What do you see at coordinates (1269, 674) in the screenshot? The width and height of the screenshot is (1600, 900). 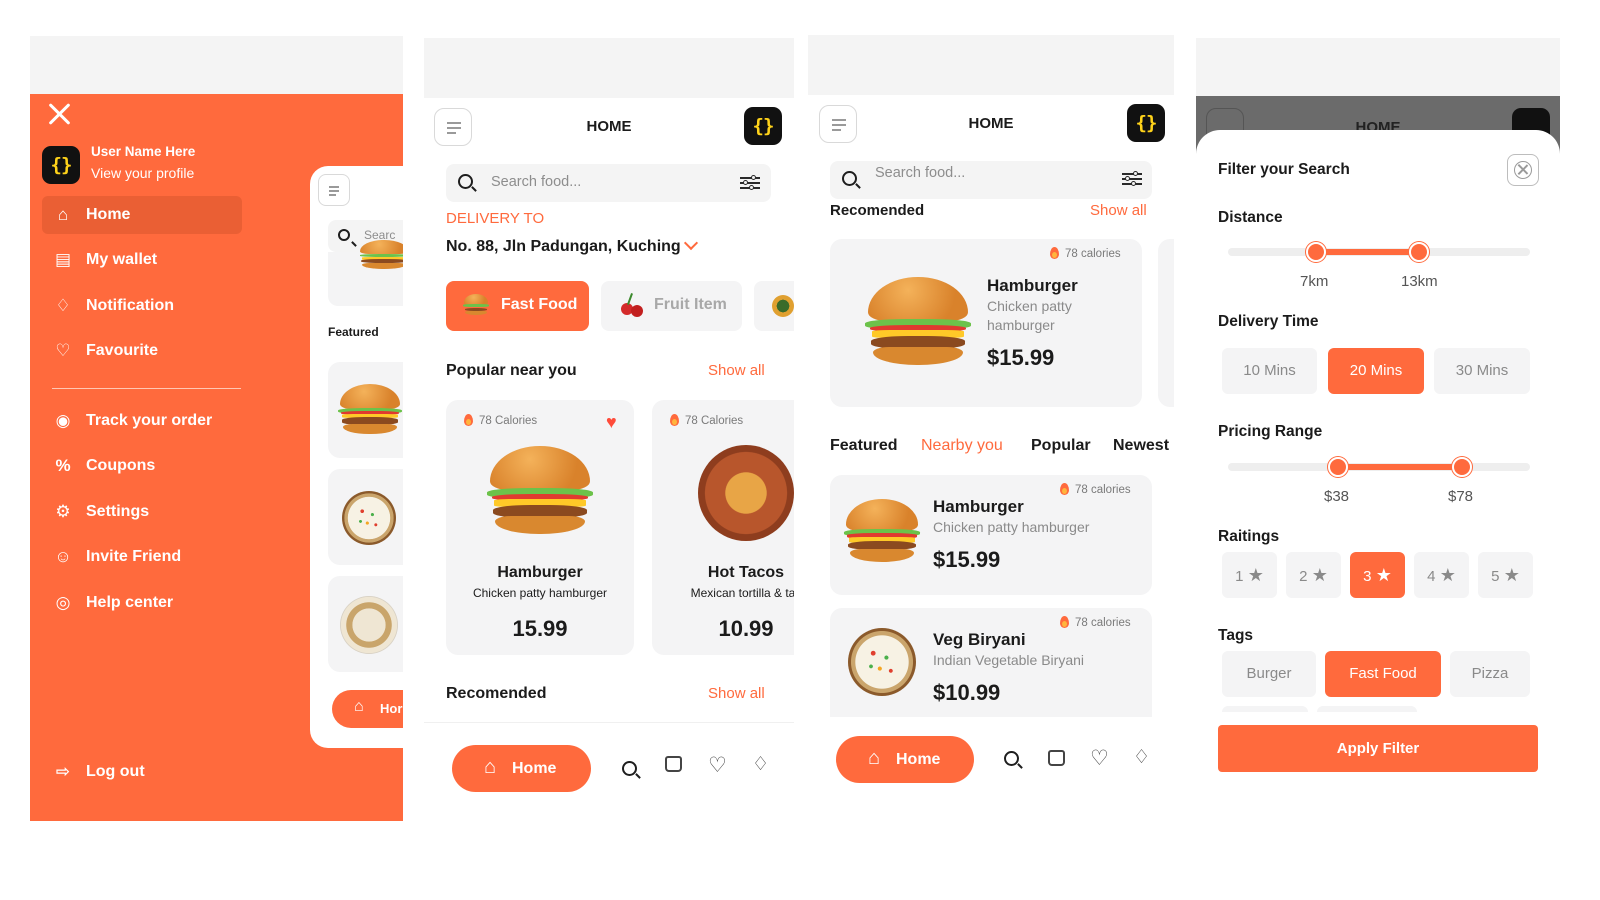 I see `tag-burger: Burger` at bounding box center [1269, 674].